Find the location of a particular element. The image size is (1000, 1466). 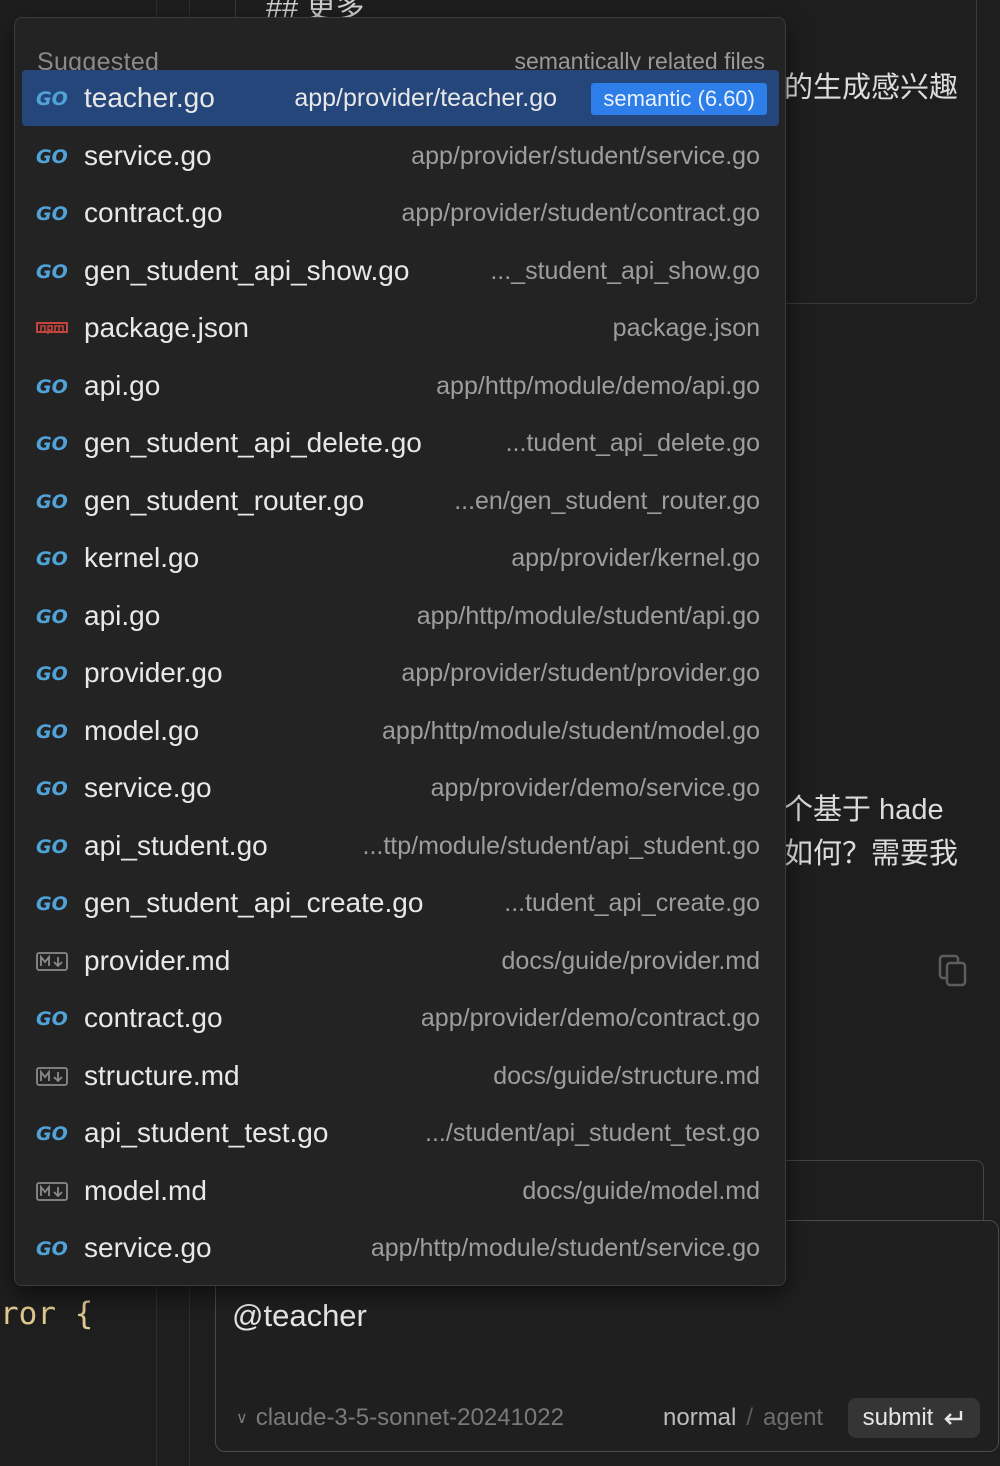

submit-button: submit is located at coordinates (914, 1418).